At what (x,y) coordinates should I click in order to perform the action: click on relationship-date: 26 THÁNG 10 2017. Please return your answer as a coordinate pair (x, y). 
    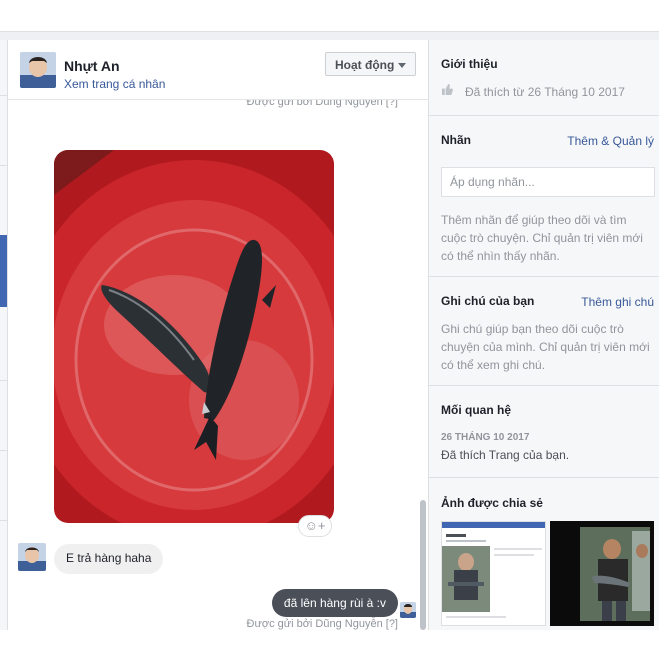
    Looking at the image, I should click on (485, 437).